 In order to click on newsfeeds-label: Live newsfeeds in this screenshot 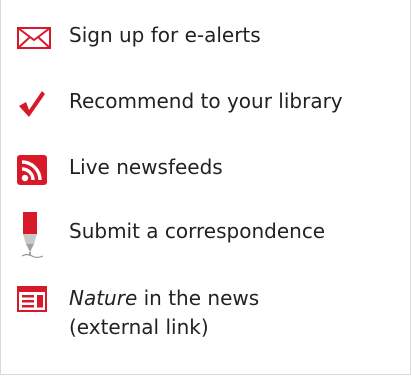, I will do `click(146, 167)`.